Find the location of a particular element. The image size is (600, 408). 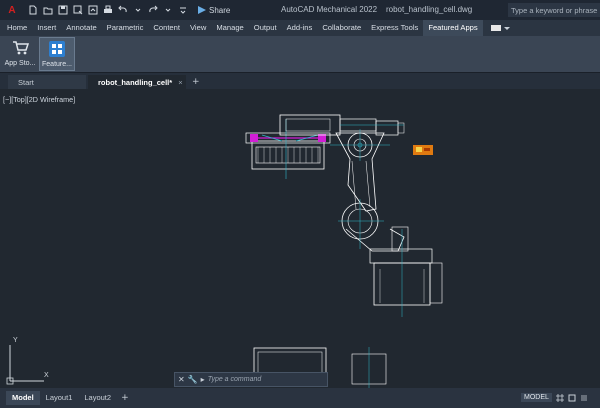

robot-base is located at coordinates (390, 258).